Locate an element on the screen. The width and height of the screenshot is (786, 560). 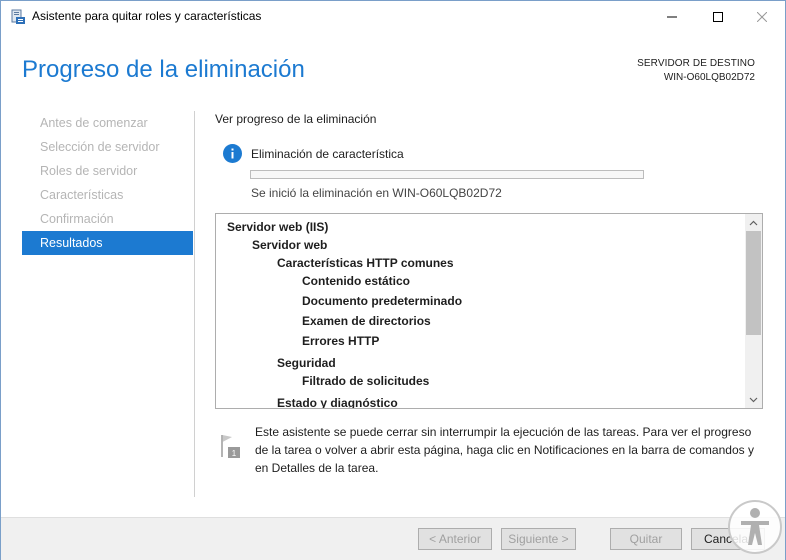
chevron-up-icon is located at coordinates (753, 222).